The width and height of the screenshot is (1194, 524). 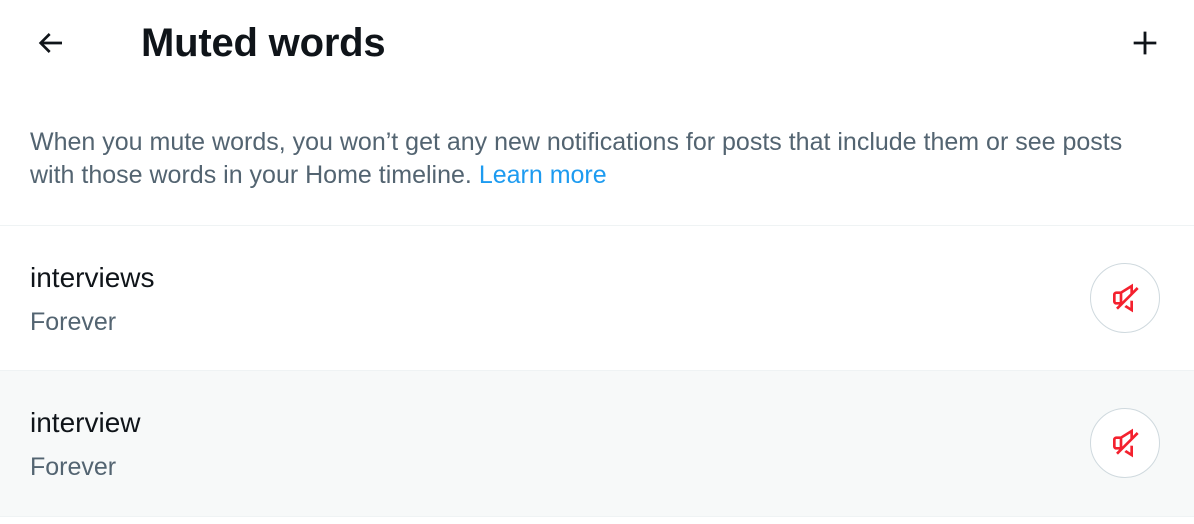 What do you see at coordinates (92, 277) in the screenshot?
I see `muted-word-text: interviews` at bounding box center [92, 277].